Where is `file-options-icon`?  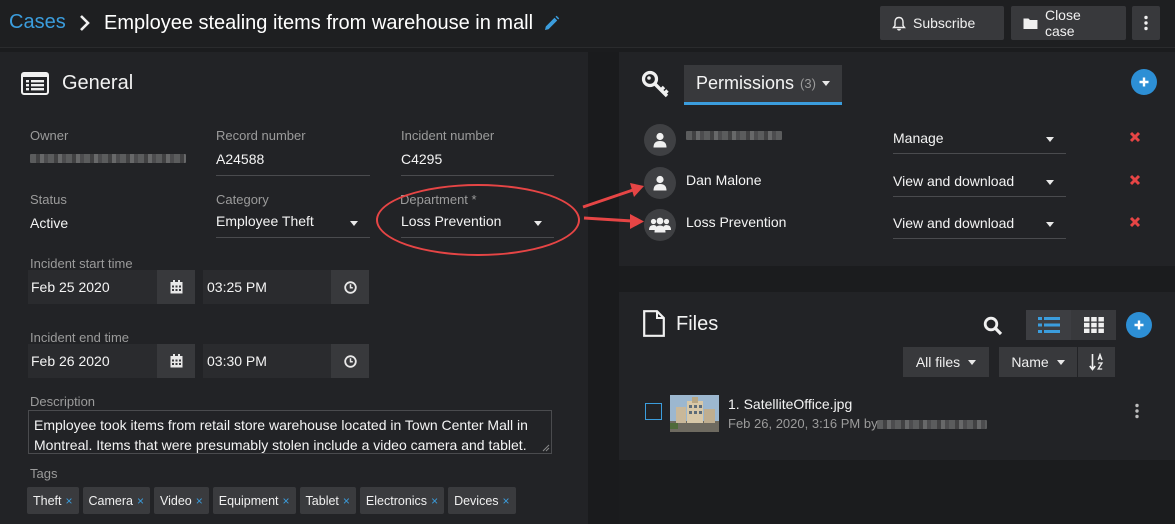 file-options-icon is located at coordinates (1137, 411).